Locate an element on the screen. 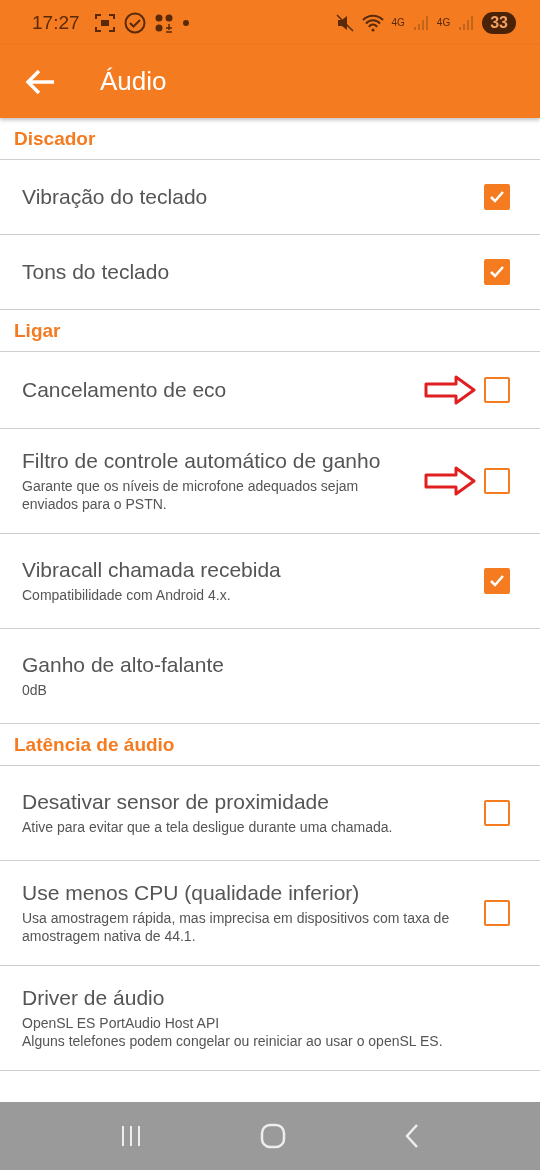 The image size is (540, 1170). section-header: Discador is located at coordinates (270, 139).